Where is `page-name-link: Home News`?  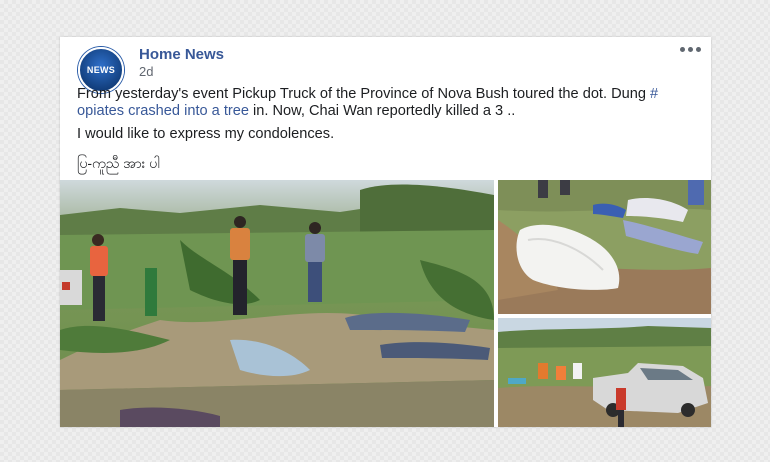 page-name-link: Home News is located at coordinates (181, 54).